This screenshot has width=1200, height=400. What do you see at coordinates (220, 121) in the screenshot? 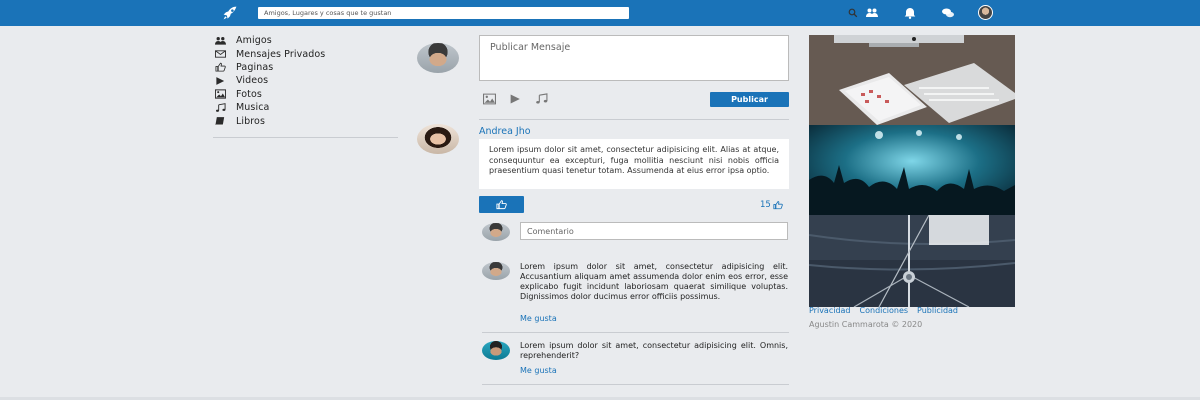
I see `book-icon` at bounding box center [220, 121].